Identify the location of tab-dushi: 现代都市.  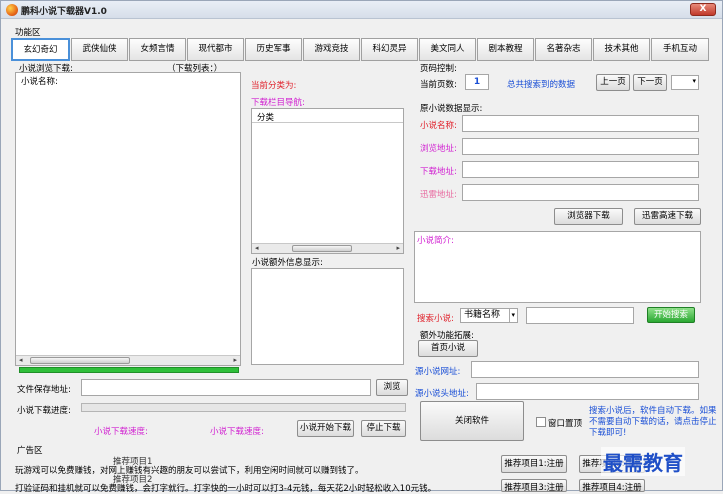
(215, 49).